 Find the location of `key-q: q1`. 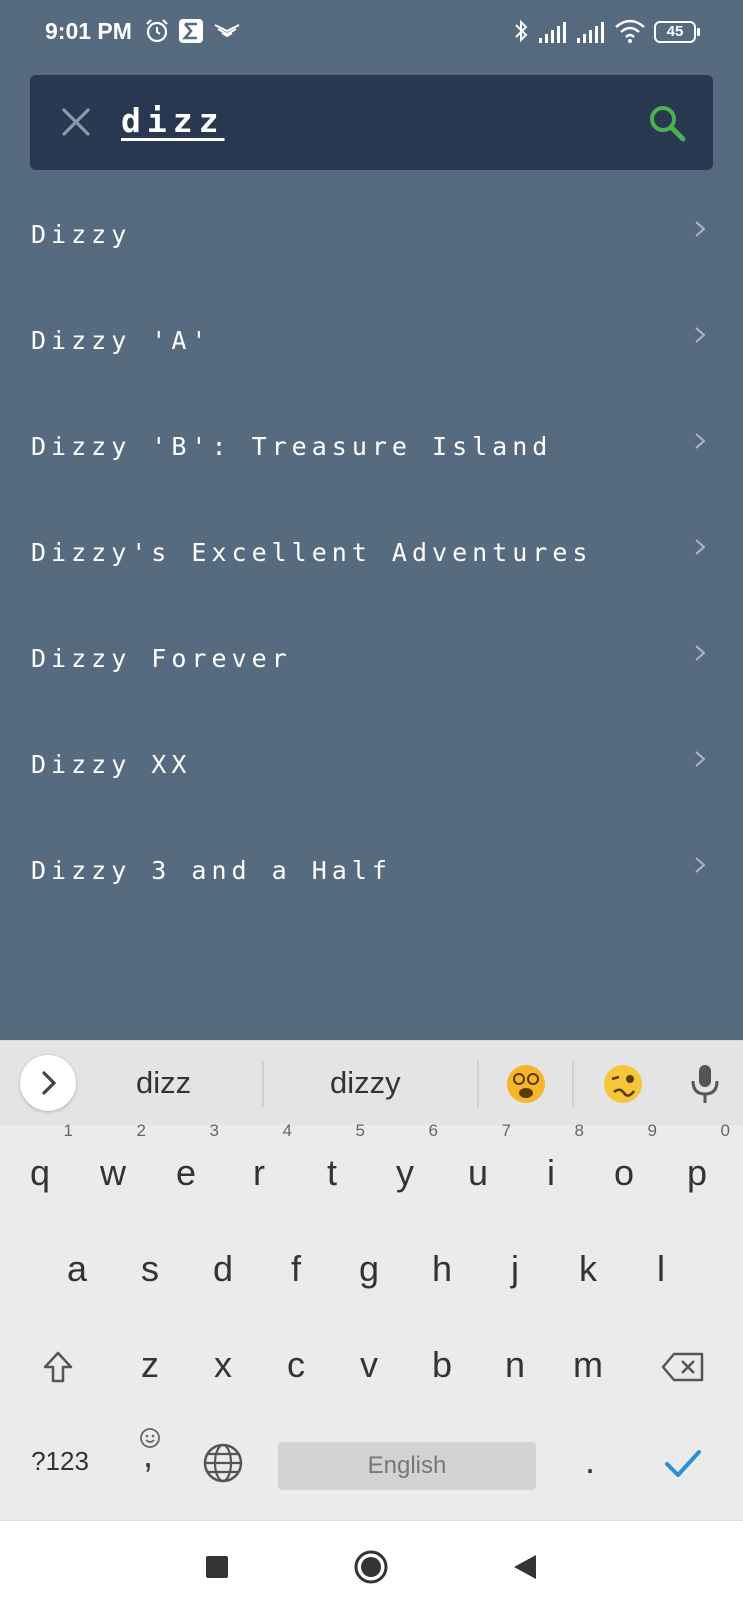

key-q: q1 is located at coordinates (40, 1167).